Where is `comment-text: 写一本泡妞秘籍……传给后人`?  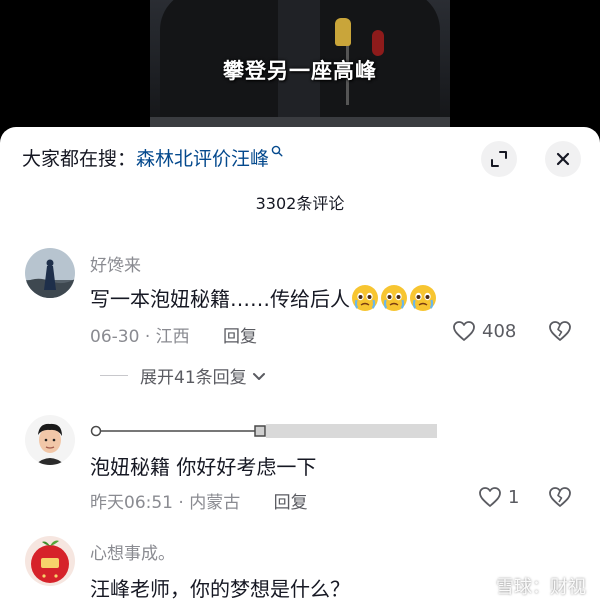
comment-text: 写一本泡妞秘籍……传给后人 is located at coordinates (263, 297).